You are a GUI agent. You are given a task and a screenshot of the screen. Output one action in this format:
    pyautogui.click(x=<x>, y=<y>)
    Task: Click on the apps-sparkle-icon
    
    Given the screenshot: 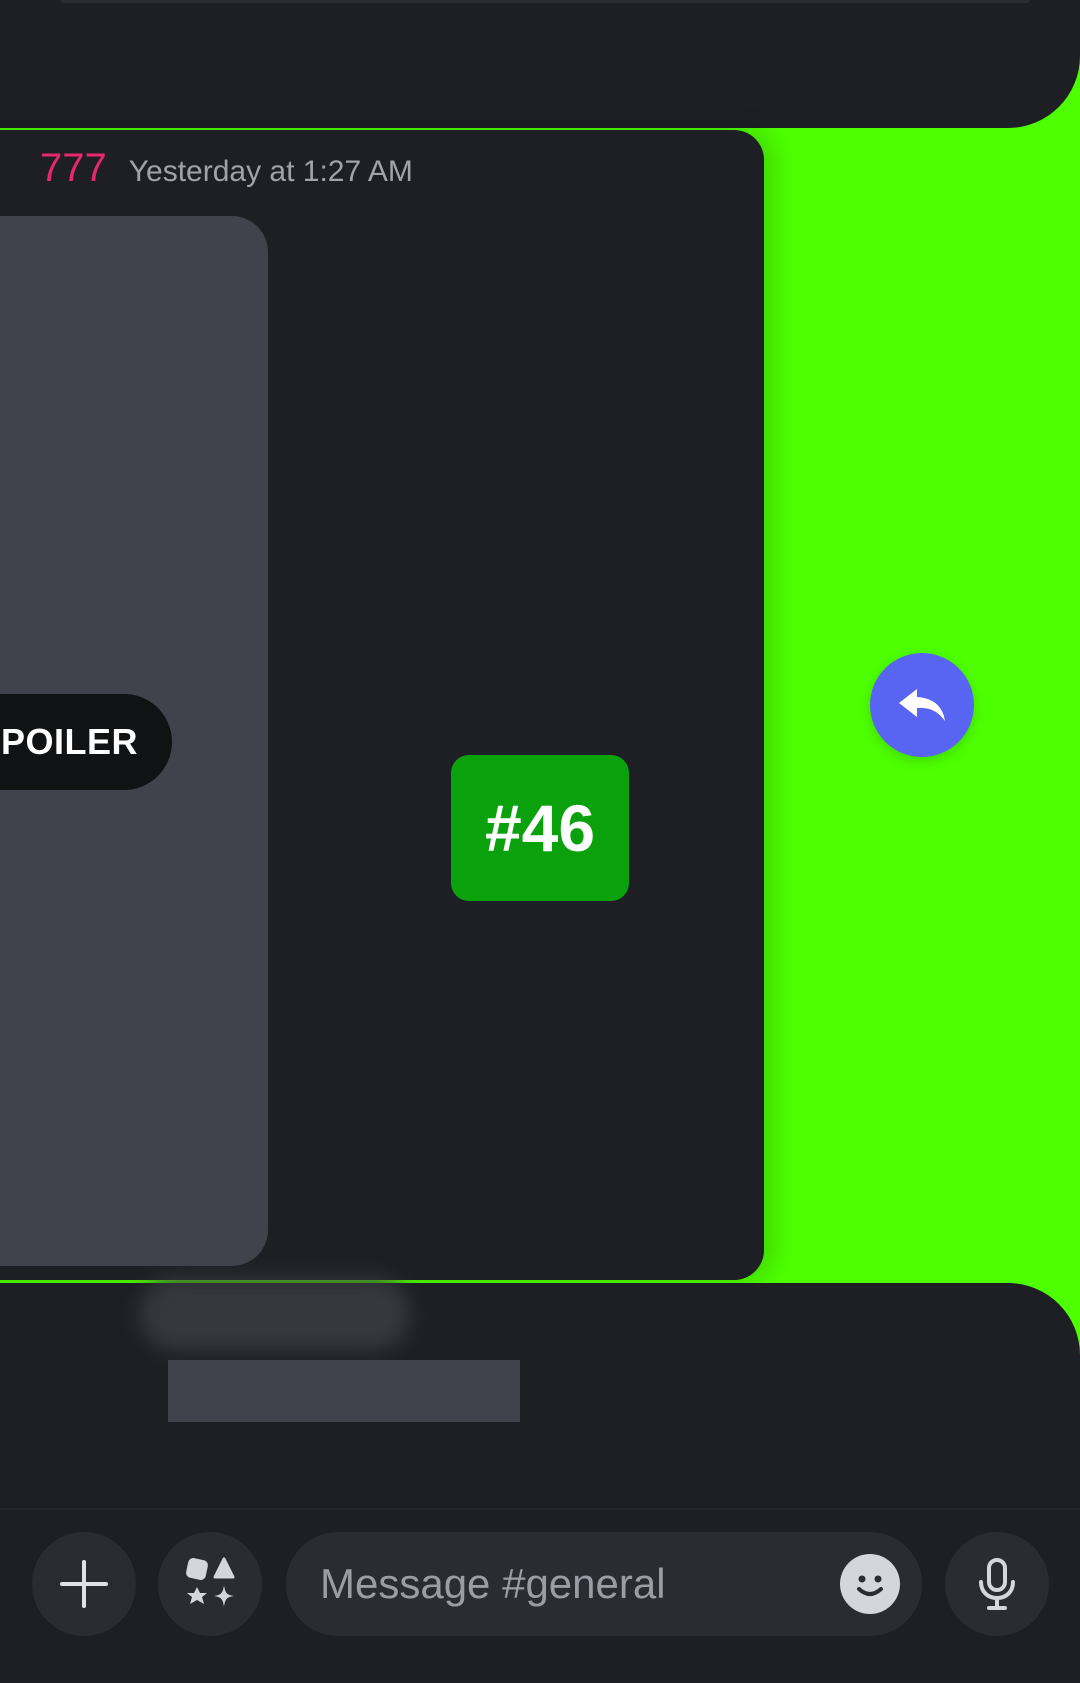 What is the action you would take?
    pyautogui.click(x=210, y=1582)
    